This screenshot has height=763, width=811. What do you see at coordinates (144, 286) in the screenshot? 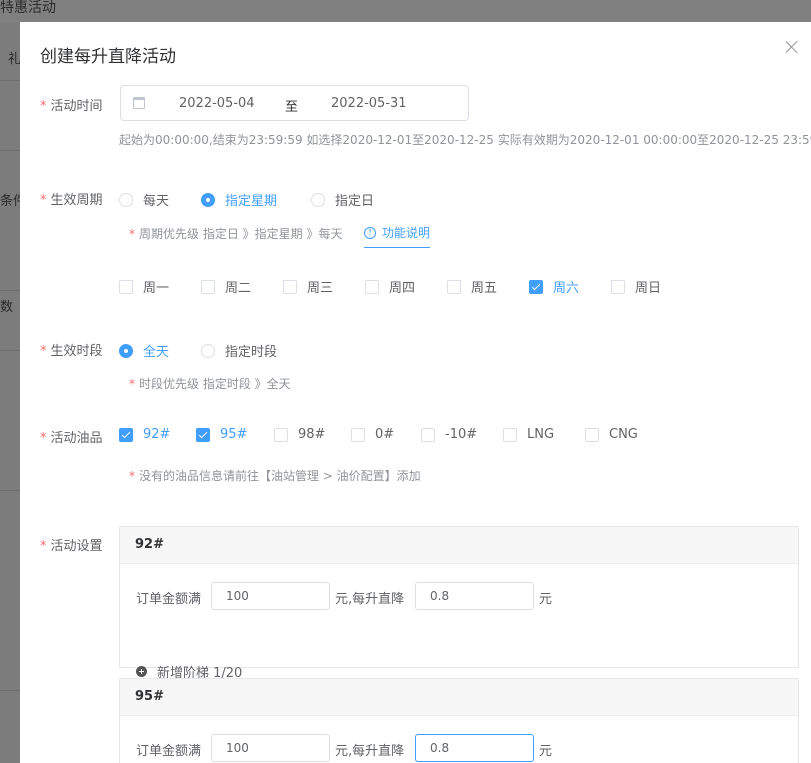
I see `checkbox-monday: 周一` at bounding box center [144, 286].